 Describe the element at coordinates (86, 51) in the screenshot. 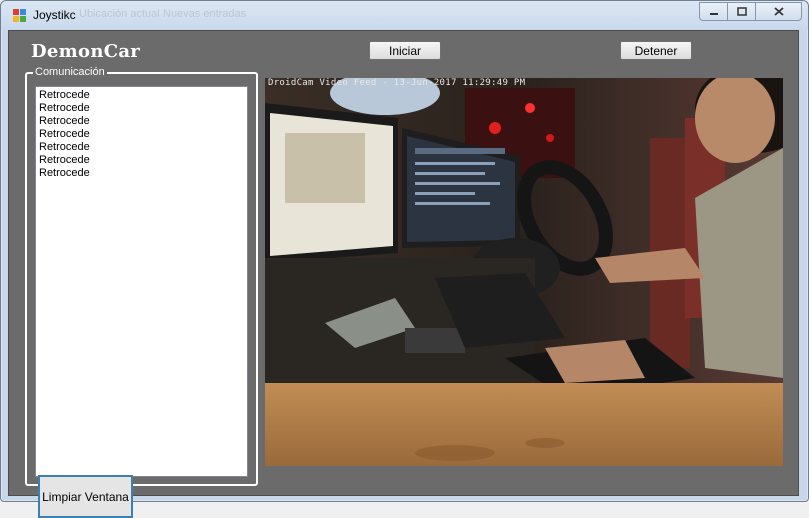

I see `brand-title: DemonCar` at that location.